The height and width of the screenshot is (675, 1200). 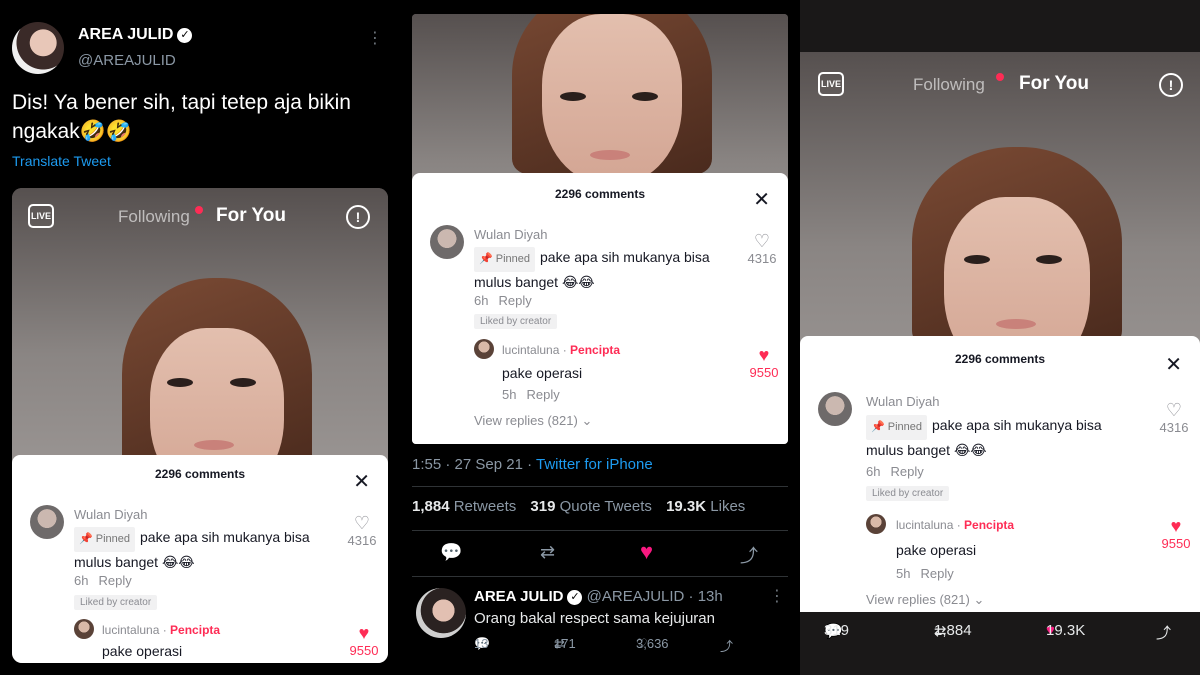 I want to click on tweet-timestamp: 1:55 · 27 Sep 21 · Twitter for iPhone, so click(x=532, y=464).